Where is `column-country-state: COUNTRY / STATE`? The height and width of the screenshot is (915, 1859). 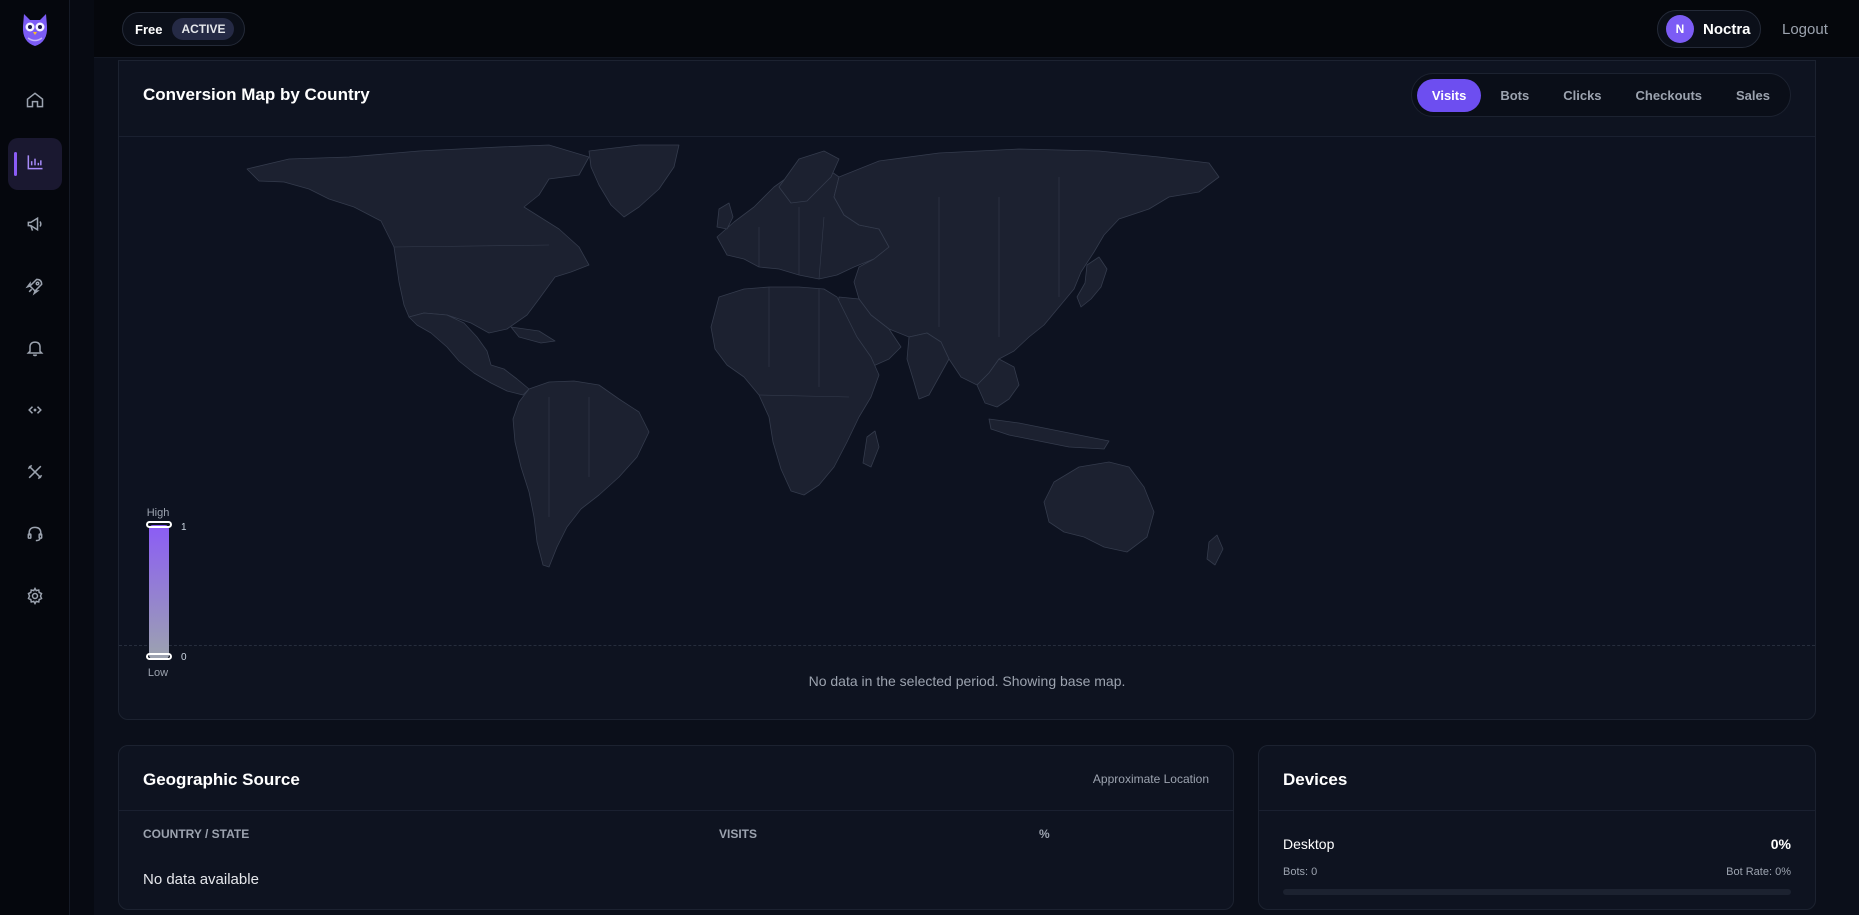 column-country-state: COUNTRY / STATE is located at coordinates (196, 834).